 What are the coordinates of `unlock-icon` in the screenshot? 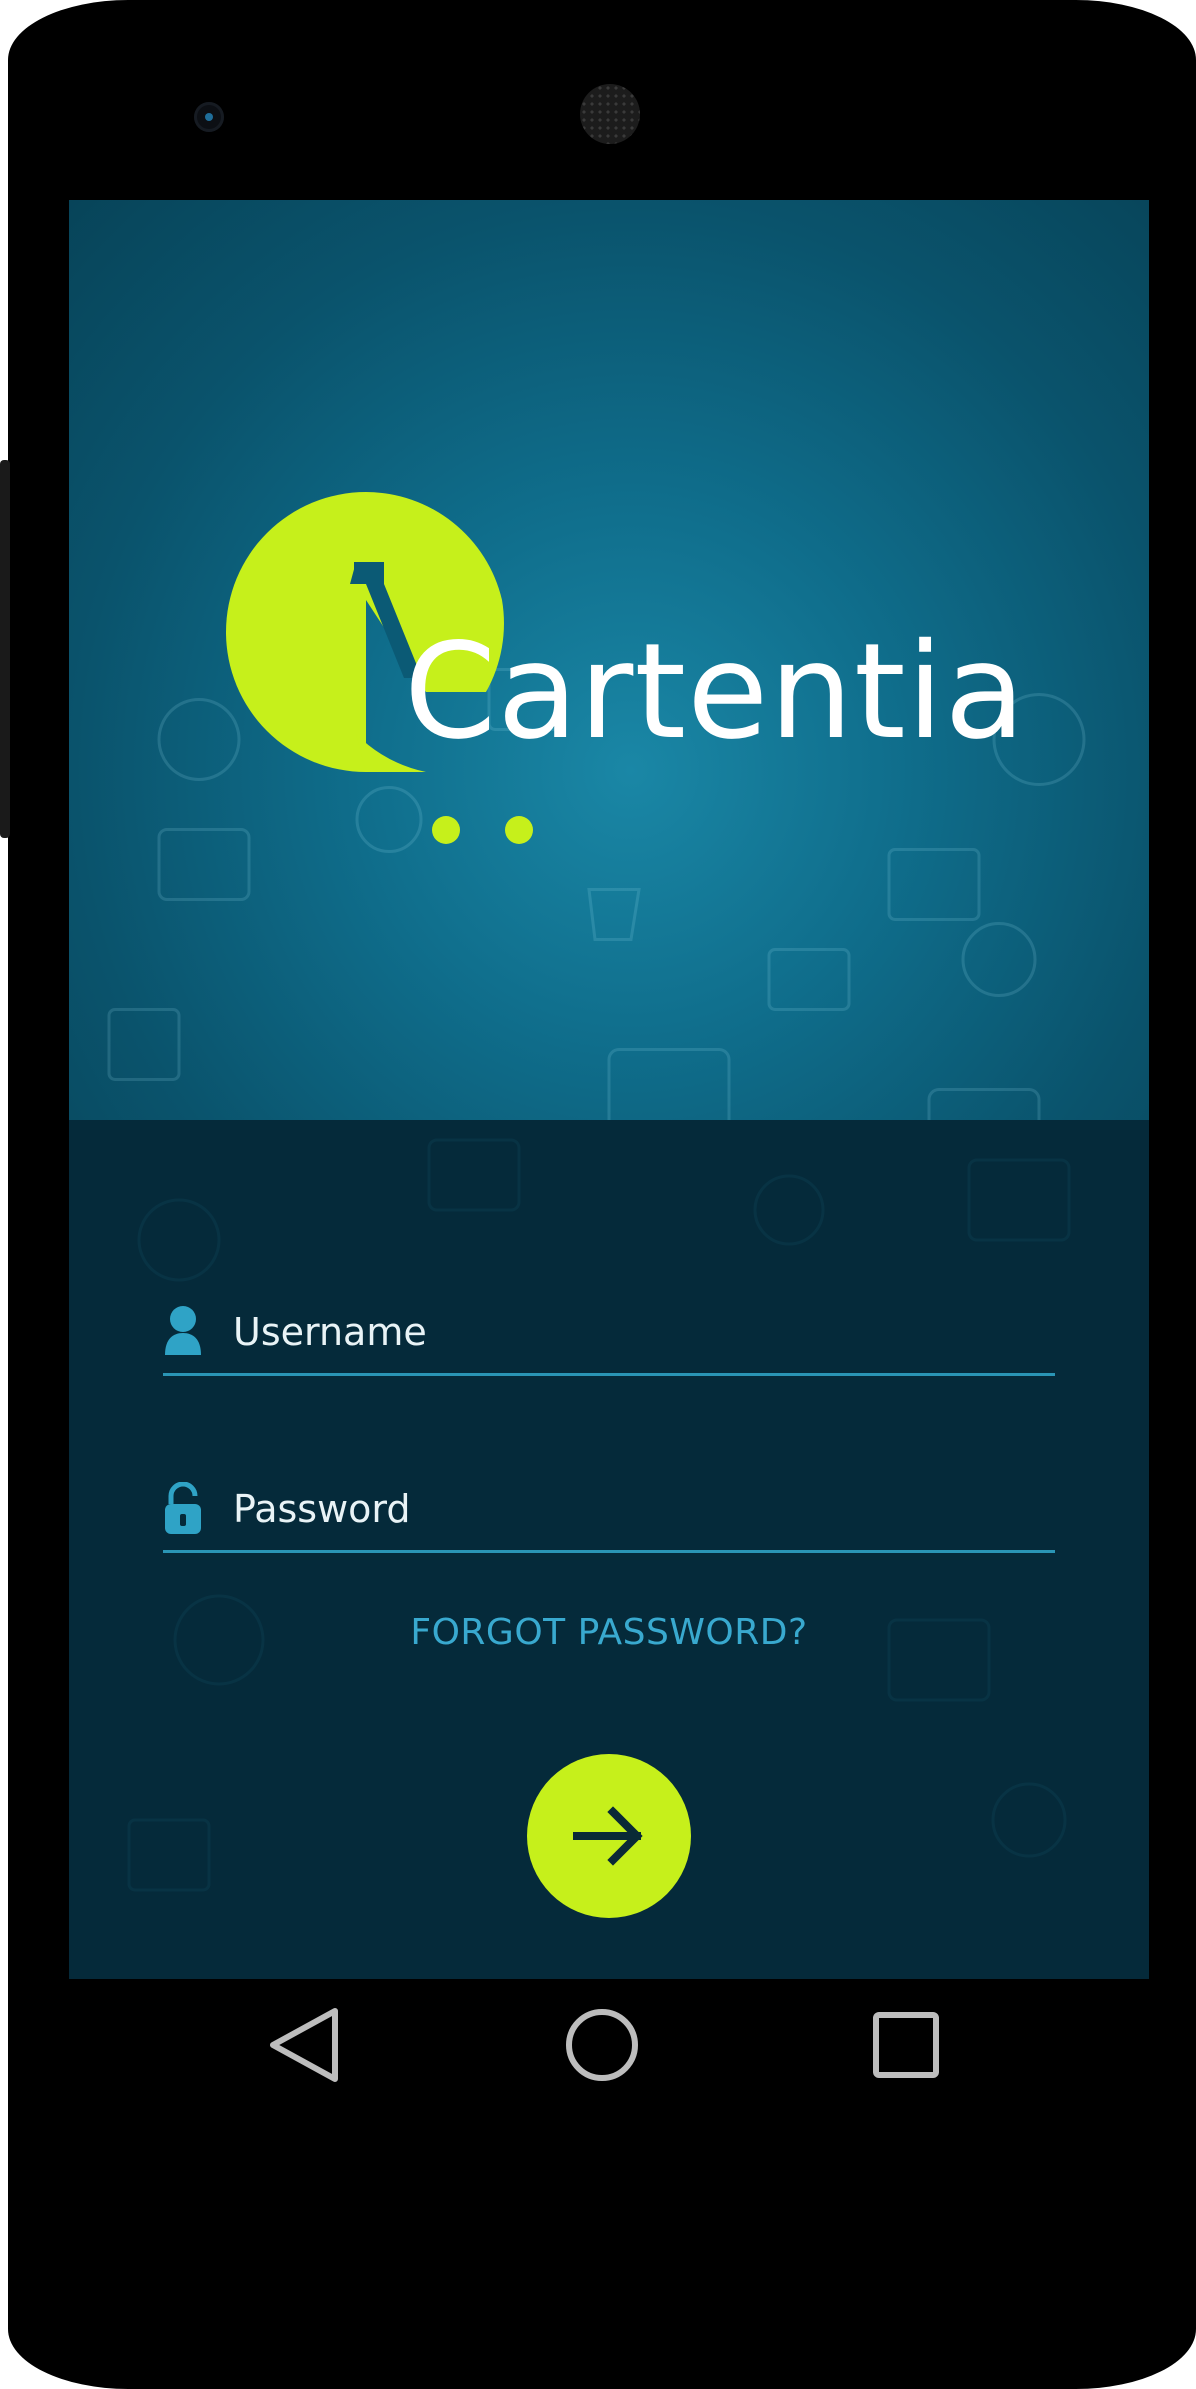 It's located at (183, 1508).